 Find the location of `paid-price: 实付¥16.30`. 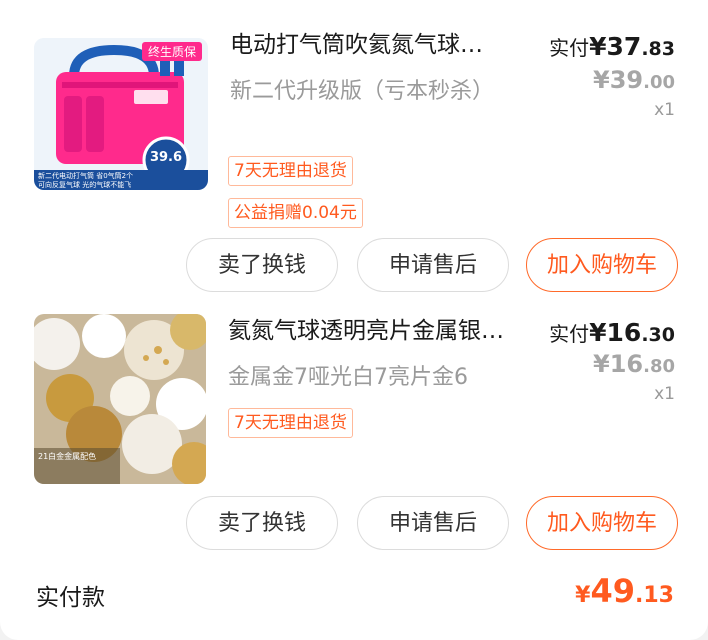

paid-price: 实付¥16.30 is located at coordinates (612, 332).